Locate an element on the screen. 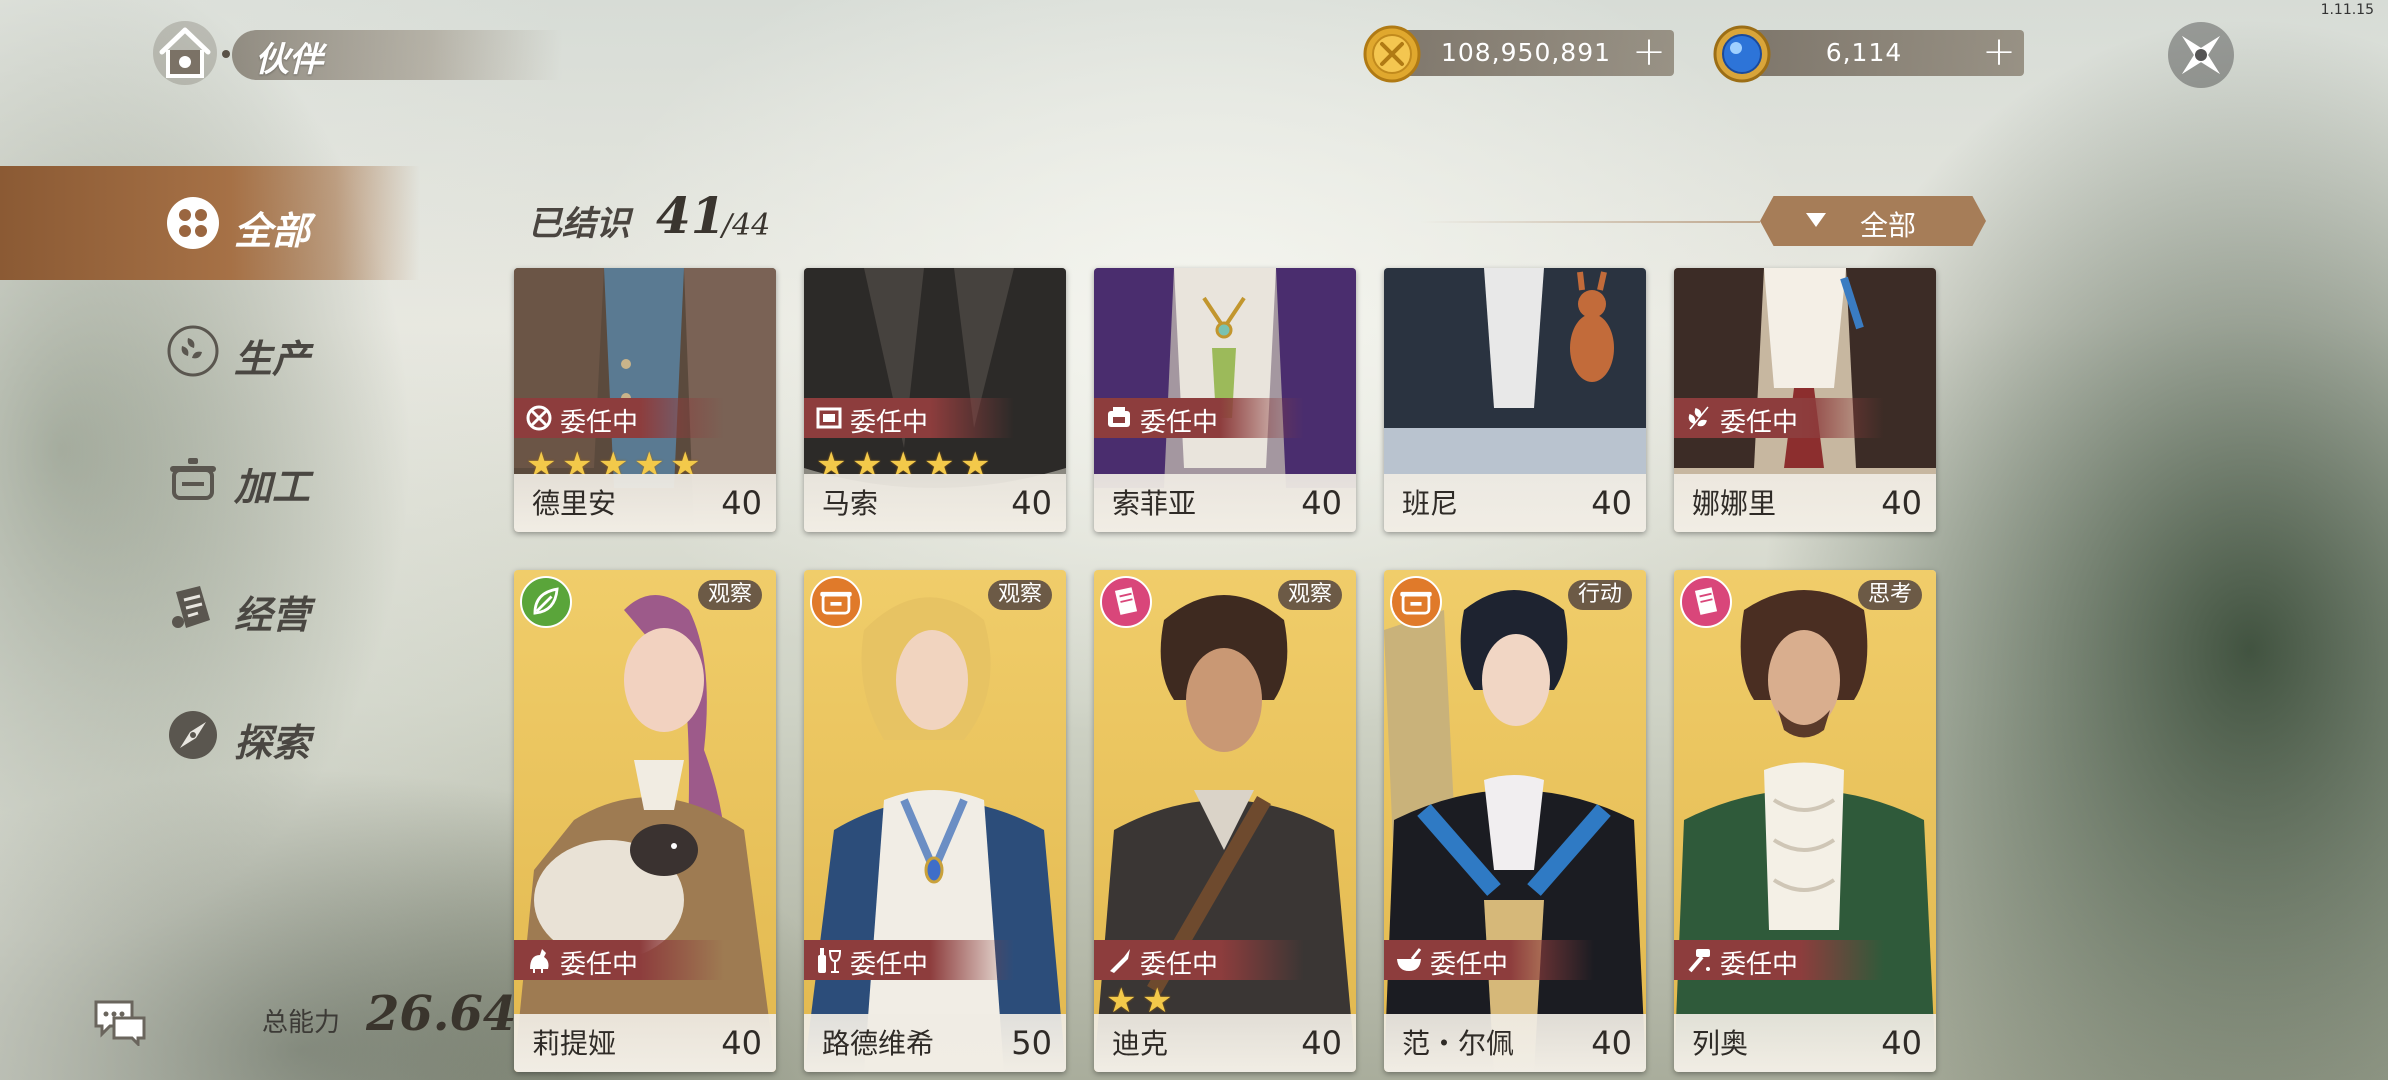 The image size is (2388, 1080). partner-card: 委任中 ★ ★ ★ ★ ★ 德里安 40 is located at coordinates (645, 400).